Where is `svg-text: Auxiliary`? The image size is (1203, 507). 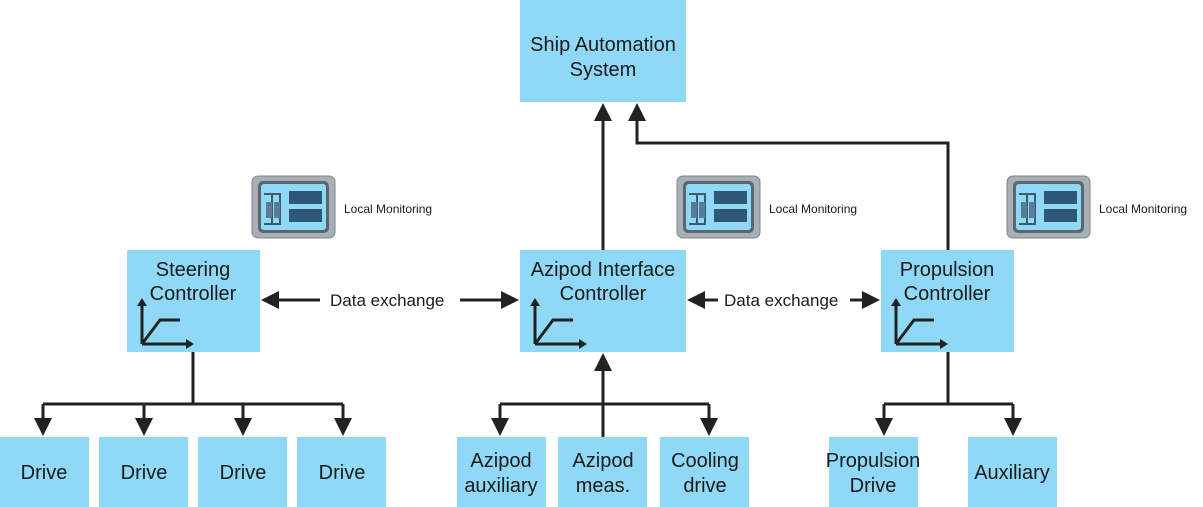 svg-text: Auxiliary is located at coordinates (1012, 473).